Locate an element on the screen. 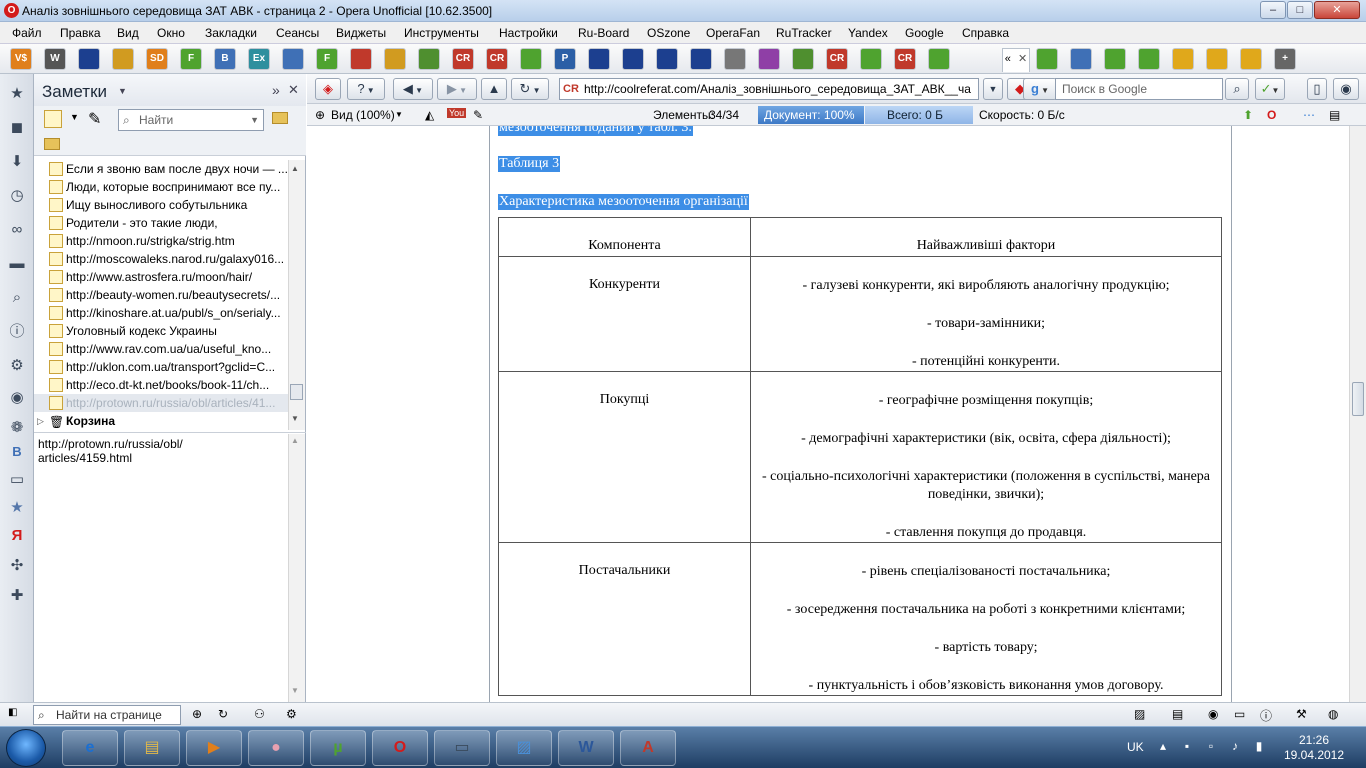  note-scrollbar: ▲ ▼ is located at coordinates (296, 568).